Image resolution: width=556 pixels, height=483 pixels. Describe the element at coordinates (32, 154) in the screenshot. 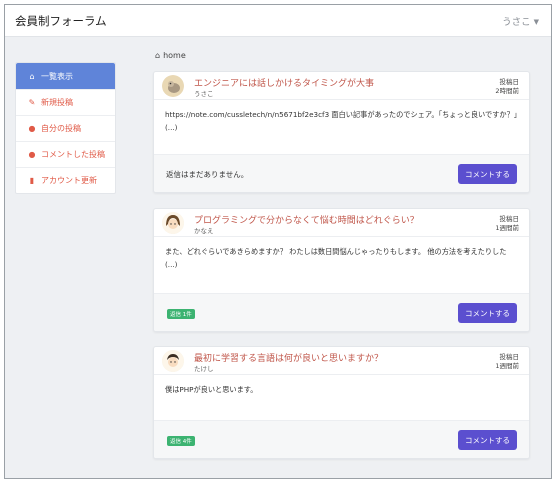

I see `comments-icon: ●` at that location.